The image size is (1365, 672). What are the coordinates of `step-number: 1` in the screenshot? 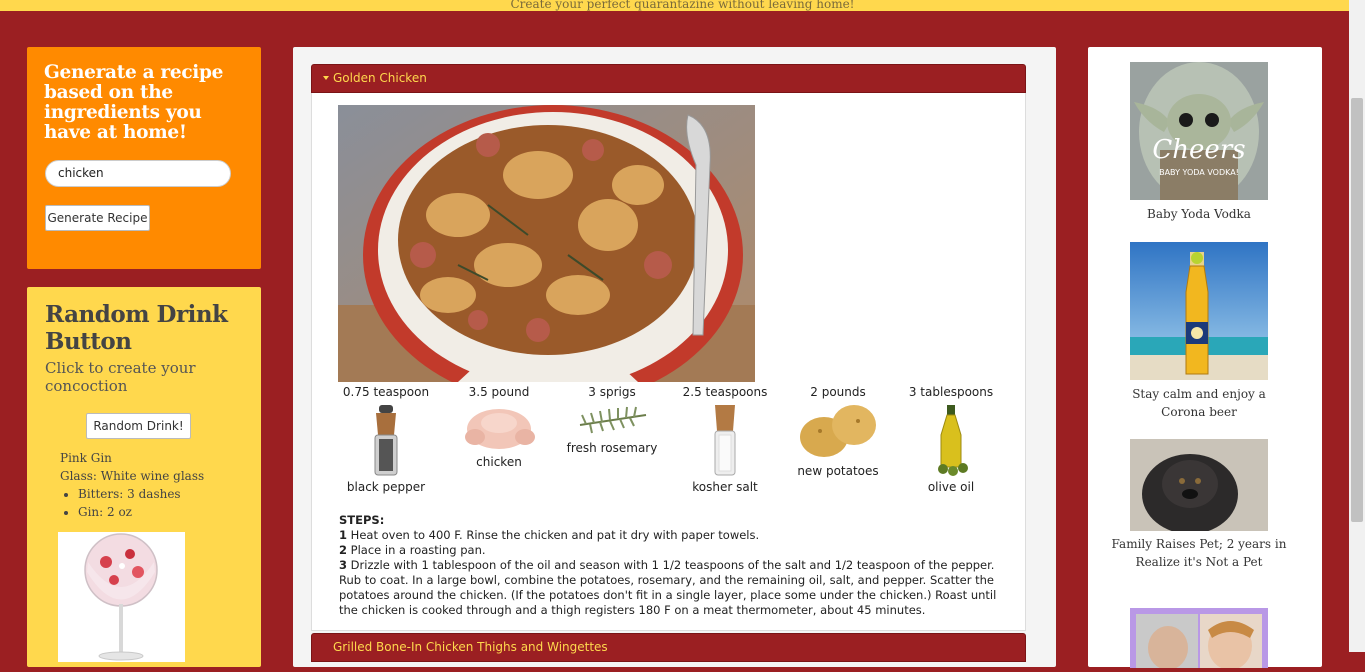 It's located at (343, 535).